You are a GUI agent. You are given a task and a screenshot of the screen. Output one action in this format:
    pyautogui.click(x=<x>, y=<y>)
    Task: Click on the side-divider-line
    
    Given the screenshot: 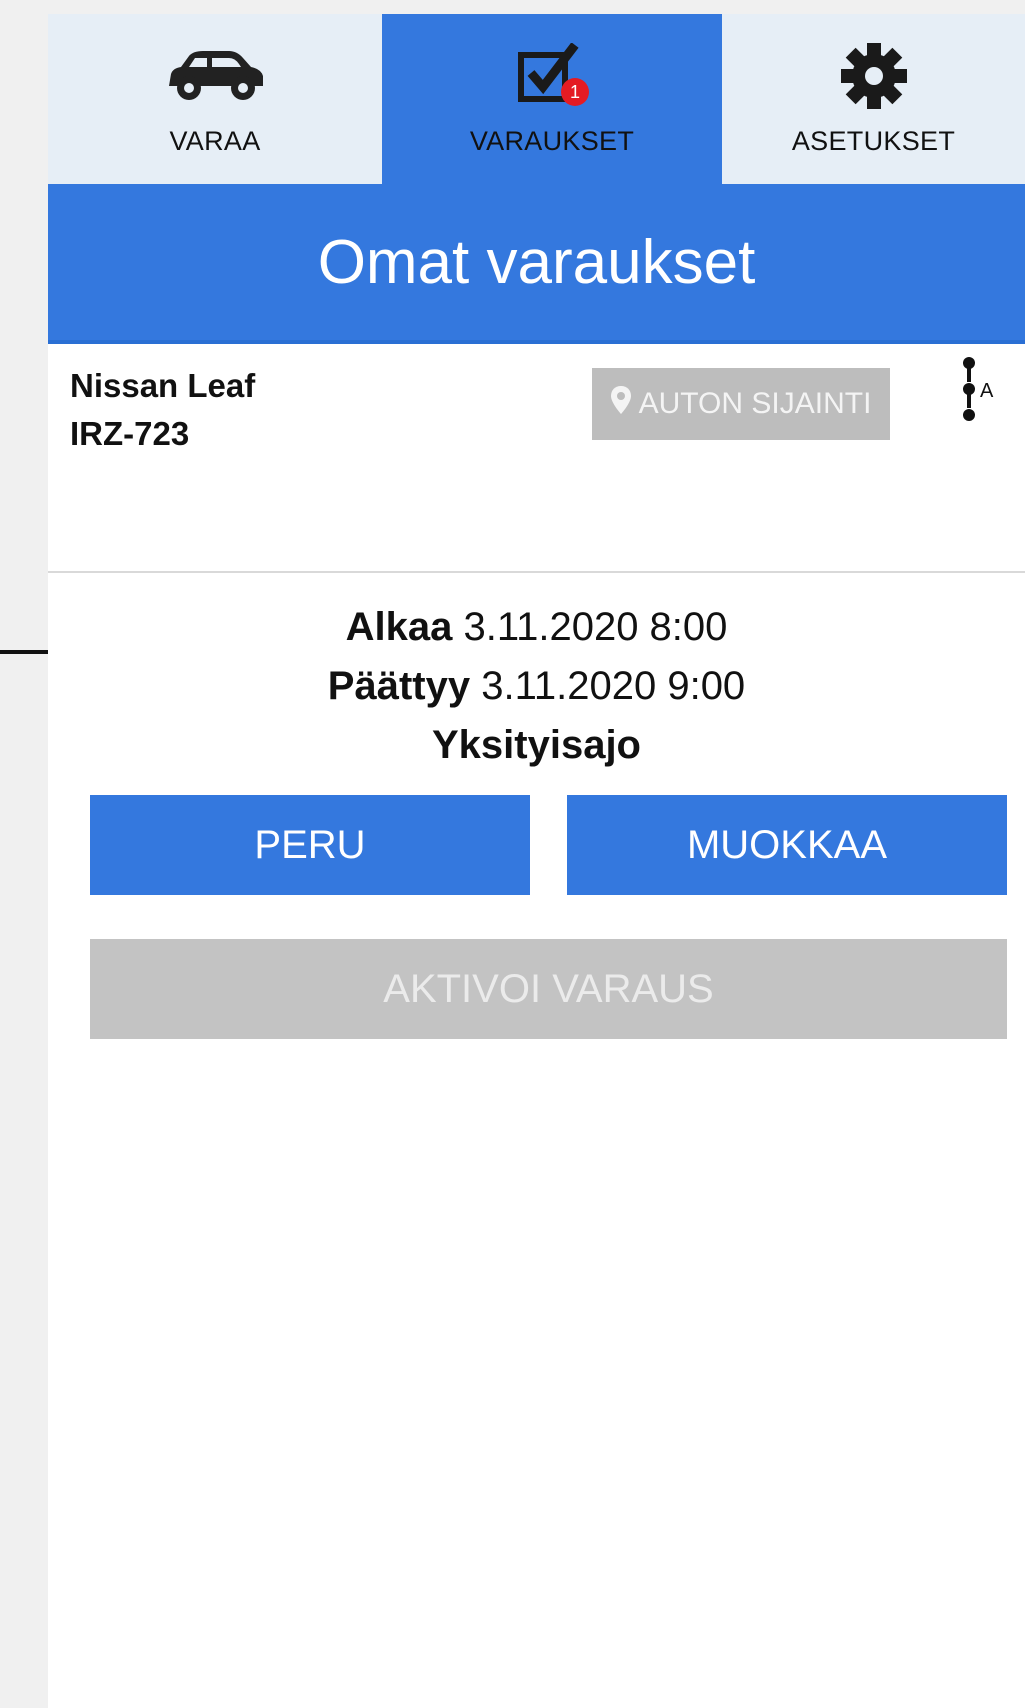 What is the action you would take?
    pyautogui.click(x=24, y=652)
    